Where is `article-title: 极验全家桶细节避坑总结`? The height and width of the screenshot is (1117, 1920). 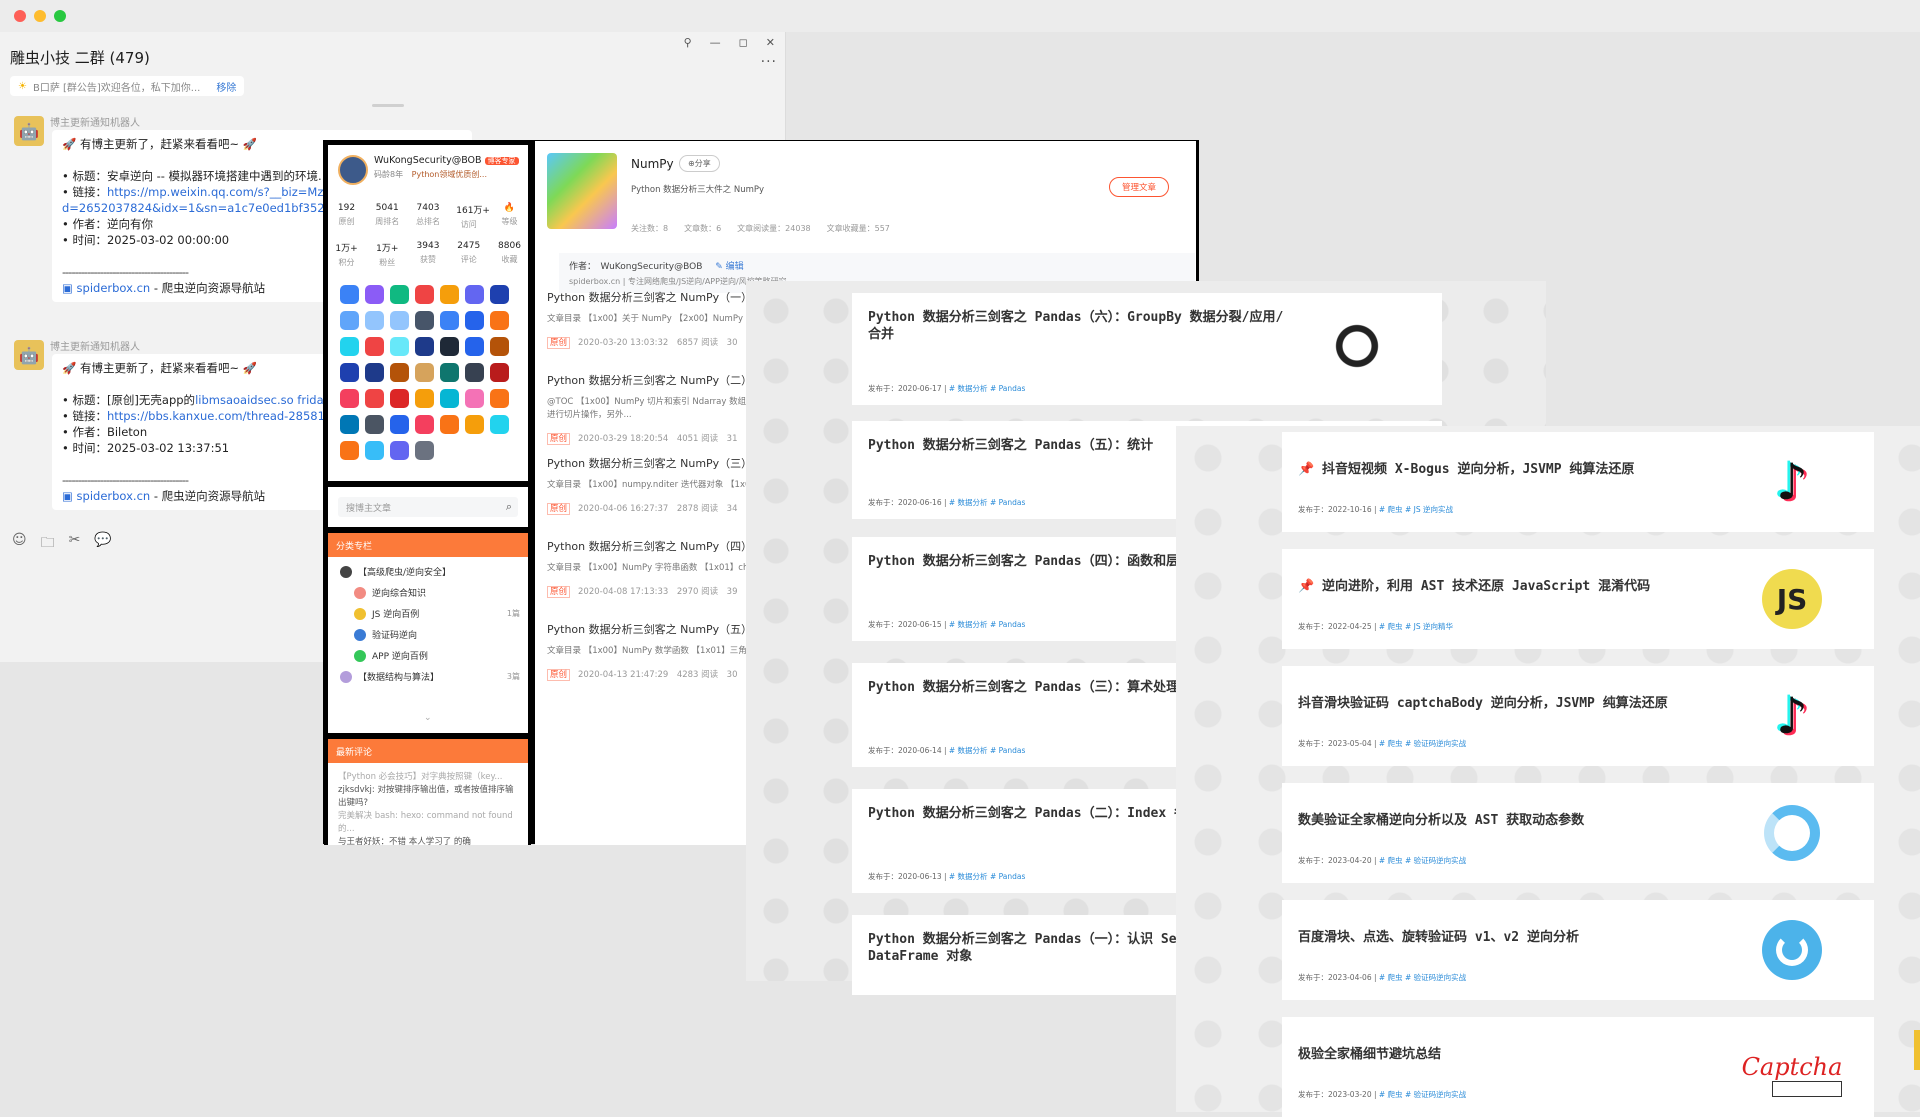 article-title: 极验全家桶细节避坑总结 is located at coordinates (1369, 1054).